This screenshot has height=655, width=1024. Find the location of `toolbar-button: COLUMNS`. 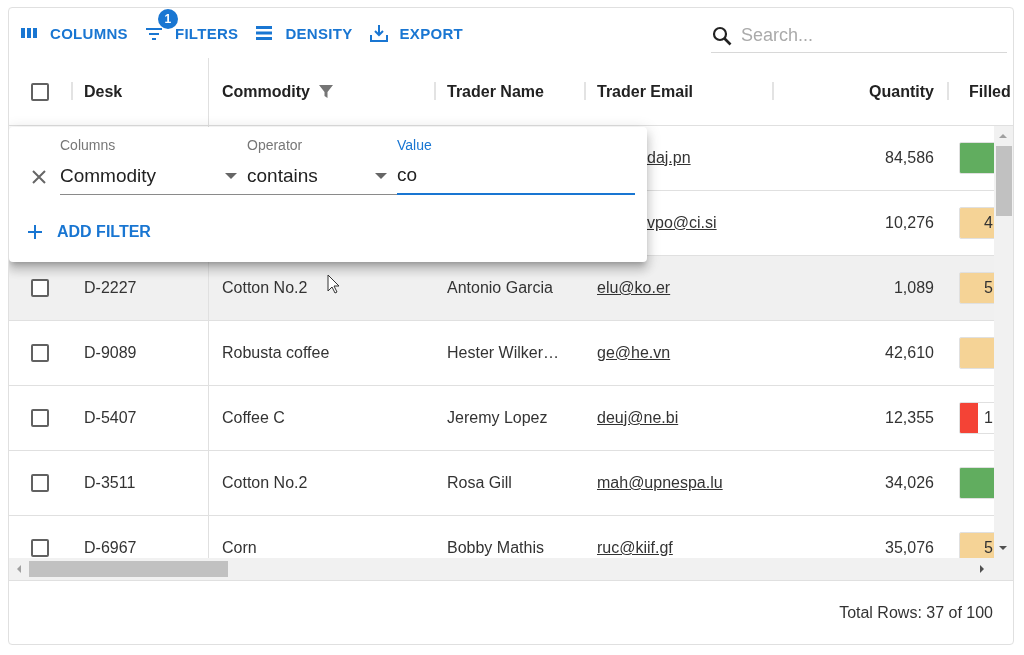

toolbar-button: COLUMNS is located at coordinates (73, 33).